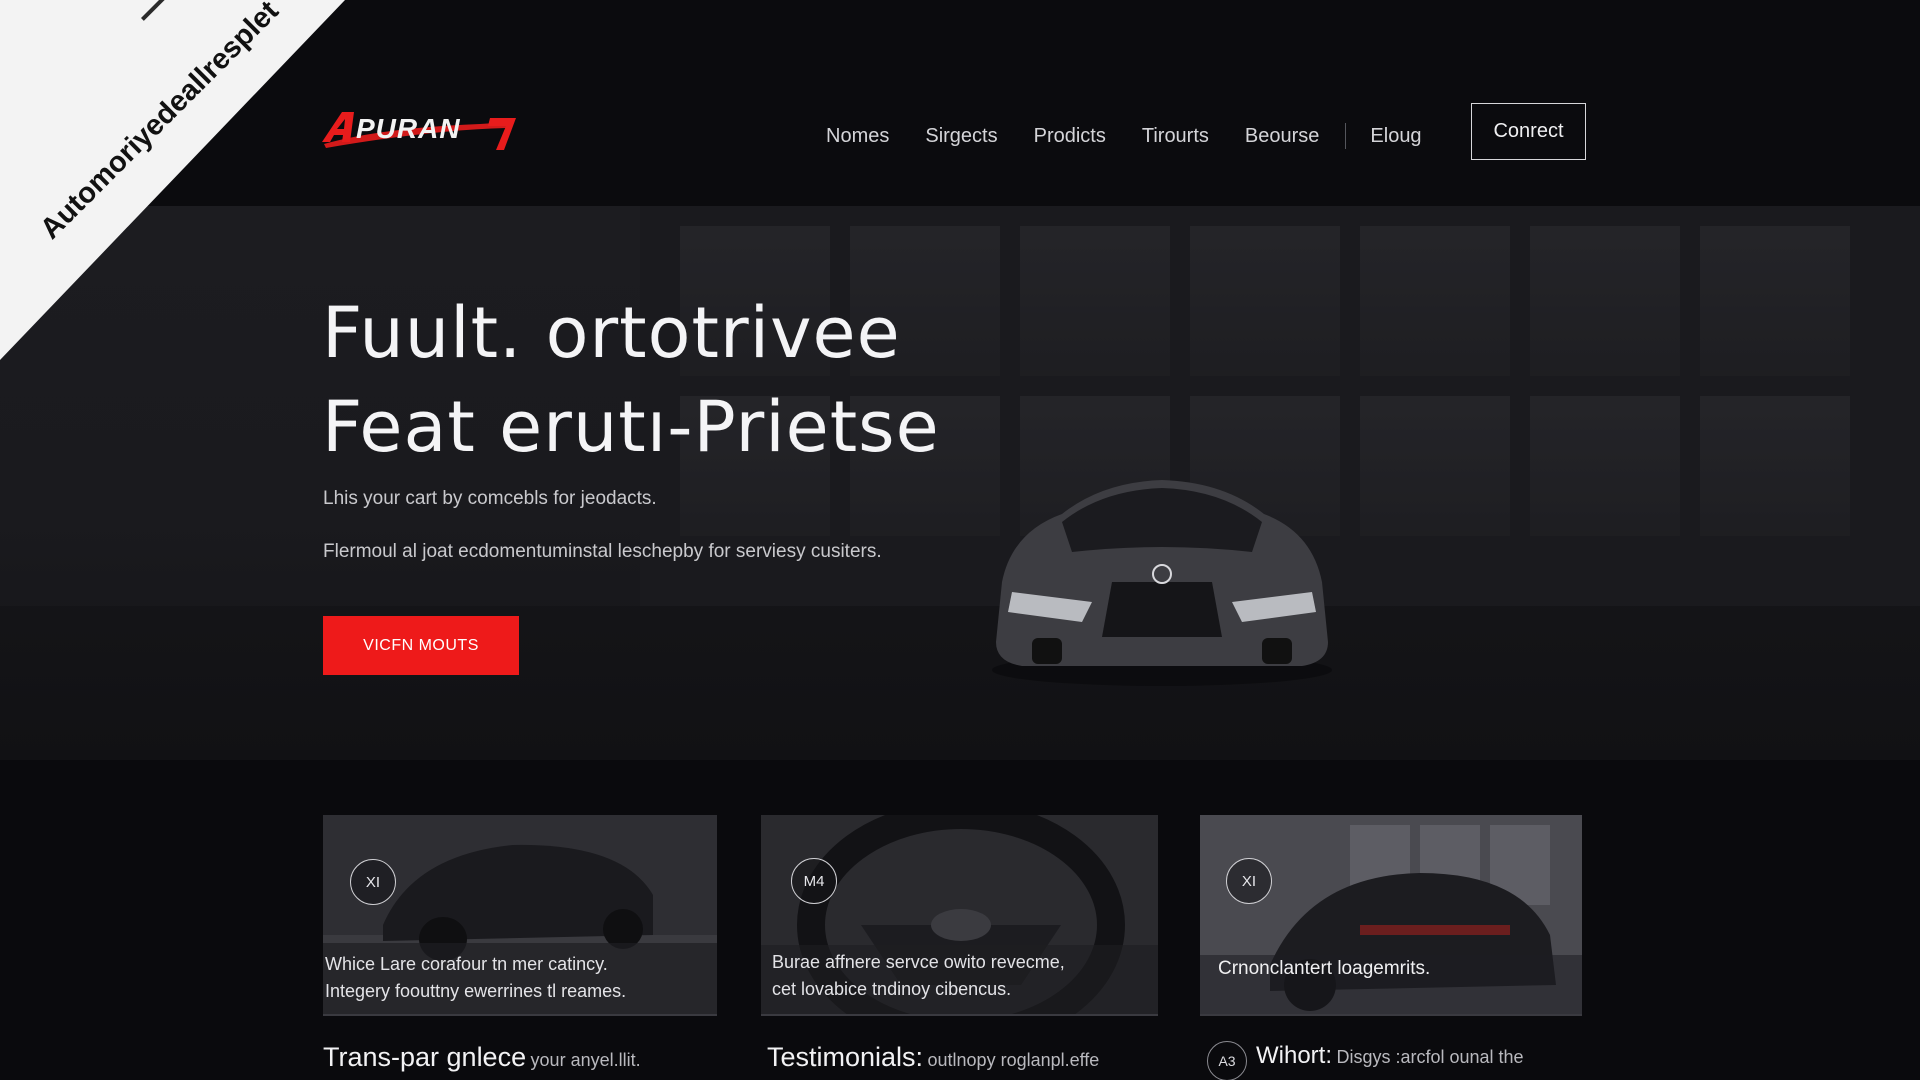 The width and height of the screenshot is (1920, 1080). Describe the element at coordinates (1430, 1057) in the screenshot. I see `section-3-subtitle: Disgys :arcfol ounal the` at that location.